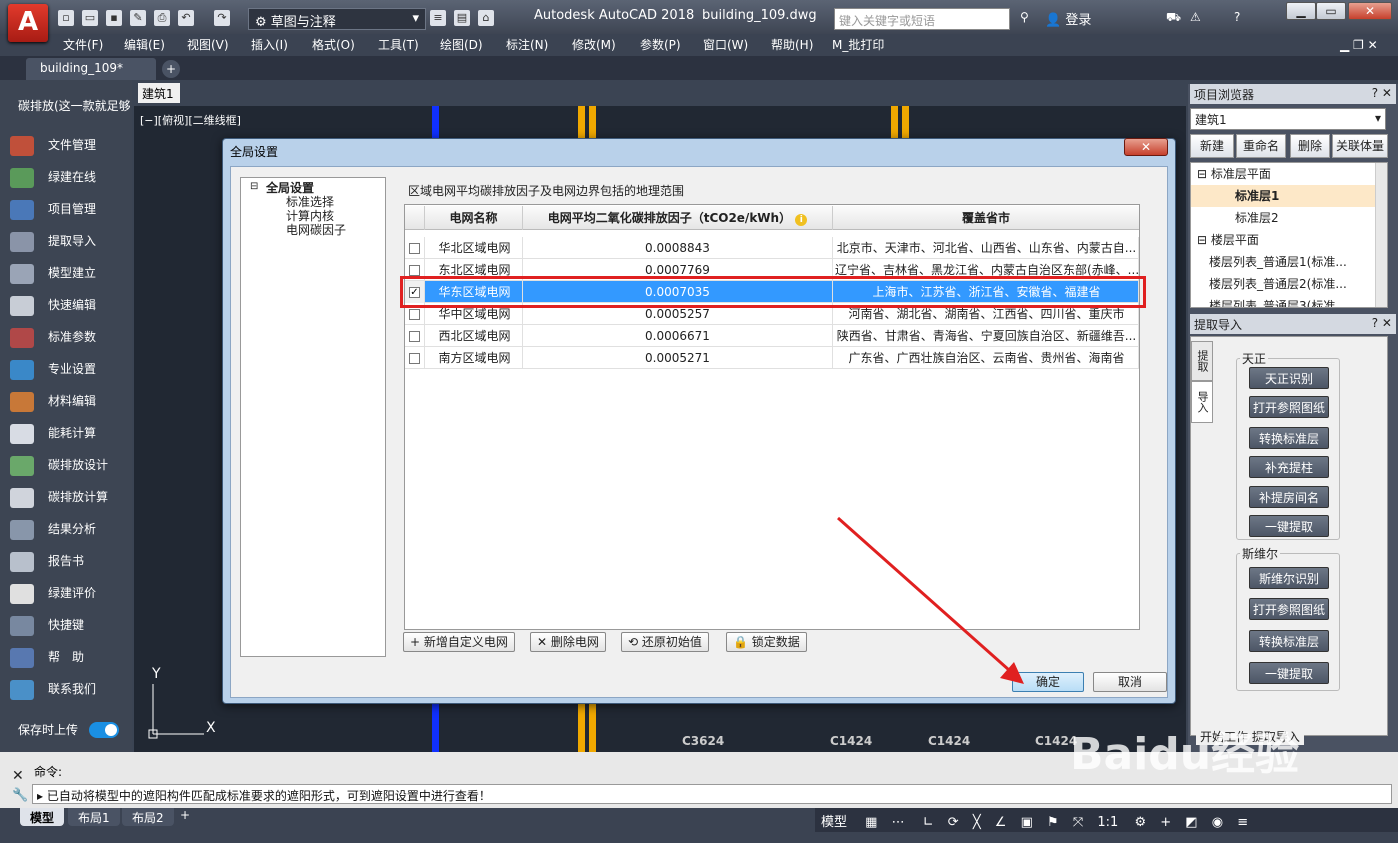 The height and width of the screenshot is (843, 1398). I want to click on menu-file: 文件(F), so click(83, 45).